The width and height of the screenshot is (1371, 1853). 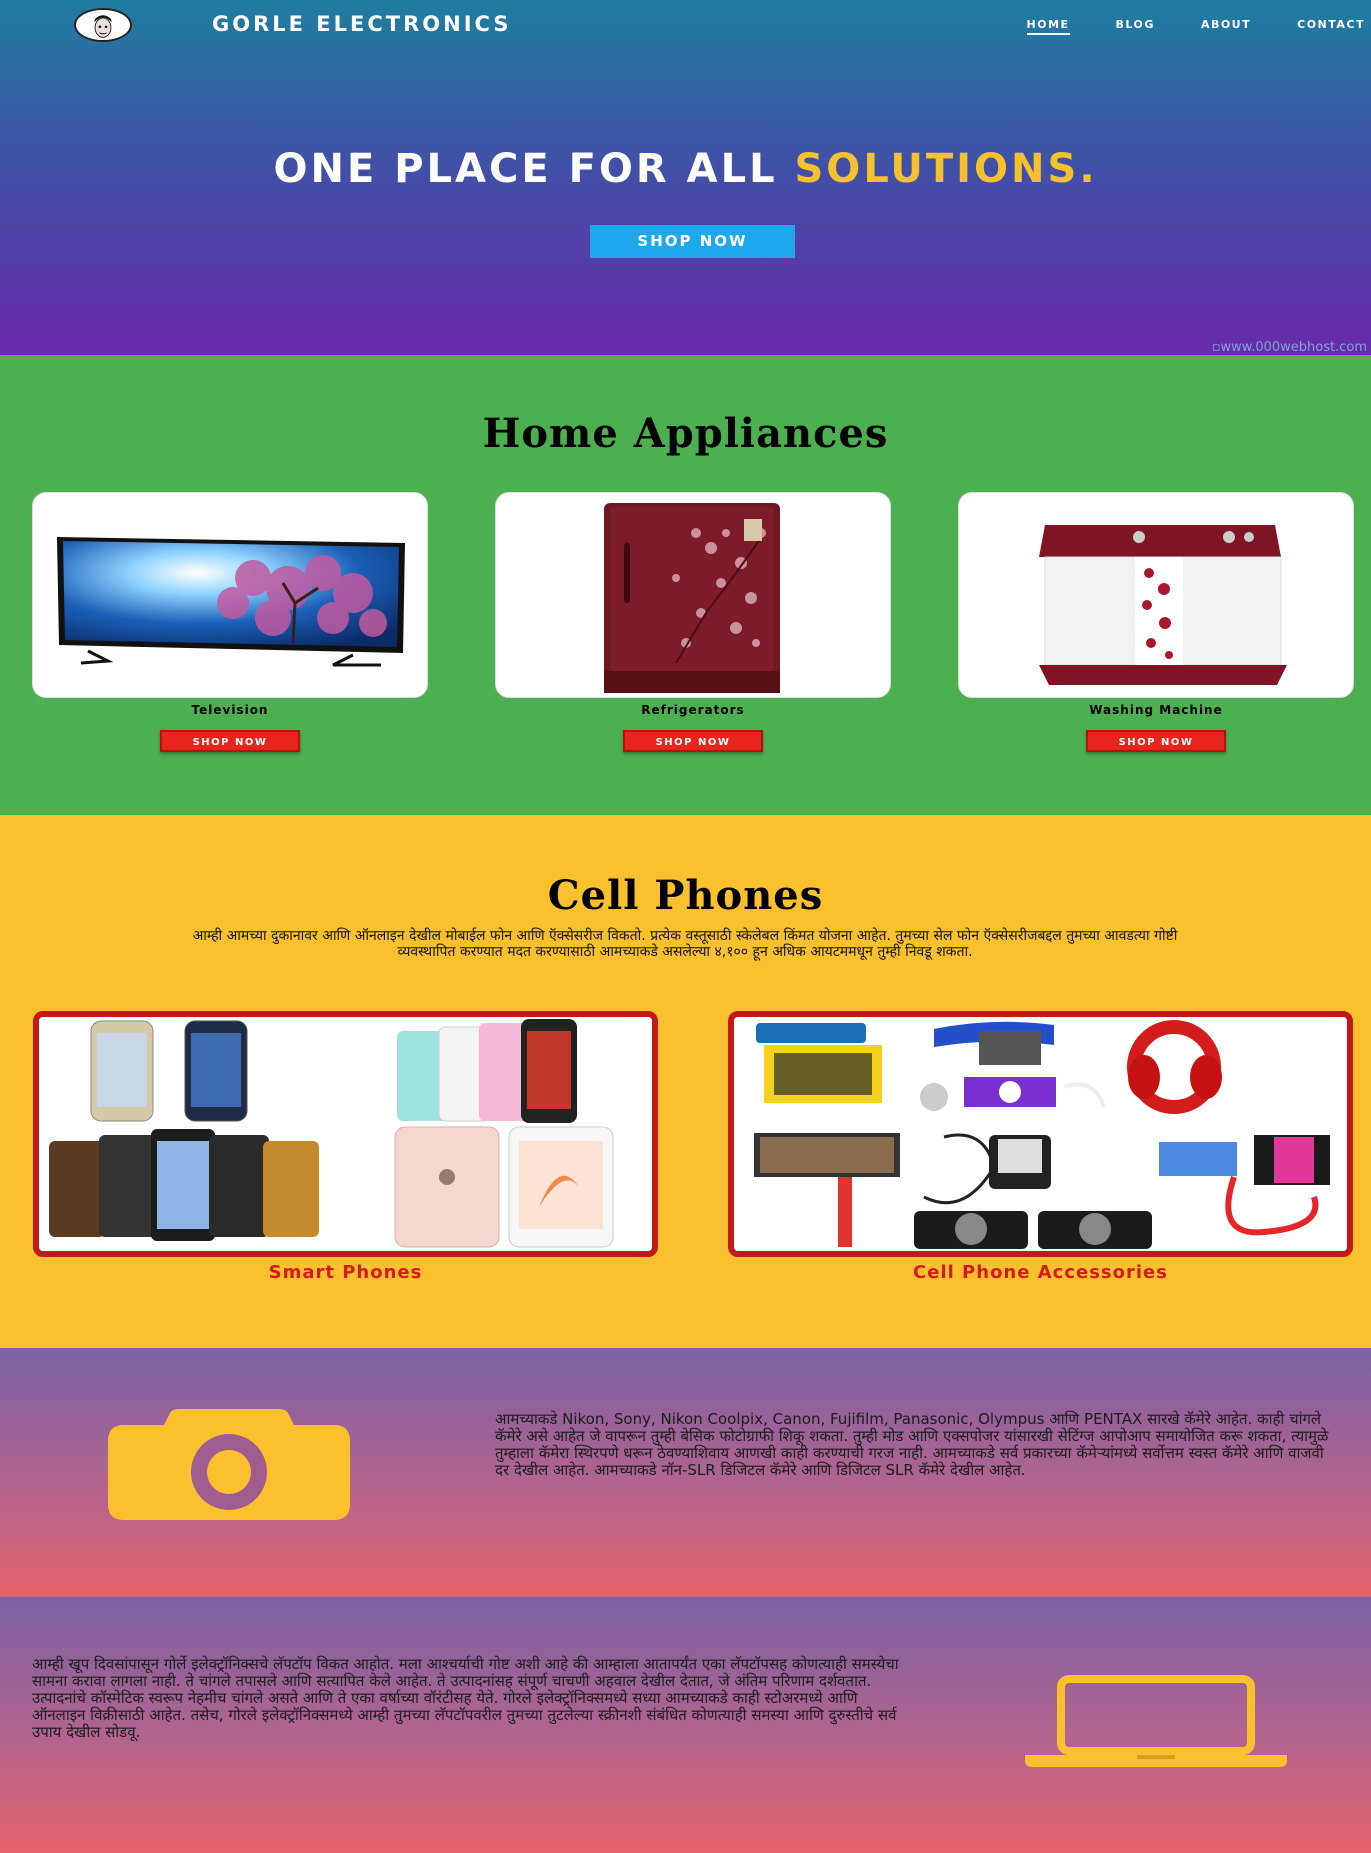 I want to click on laptop-icon, so click(x=1156, y=1721).